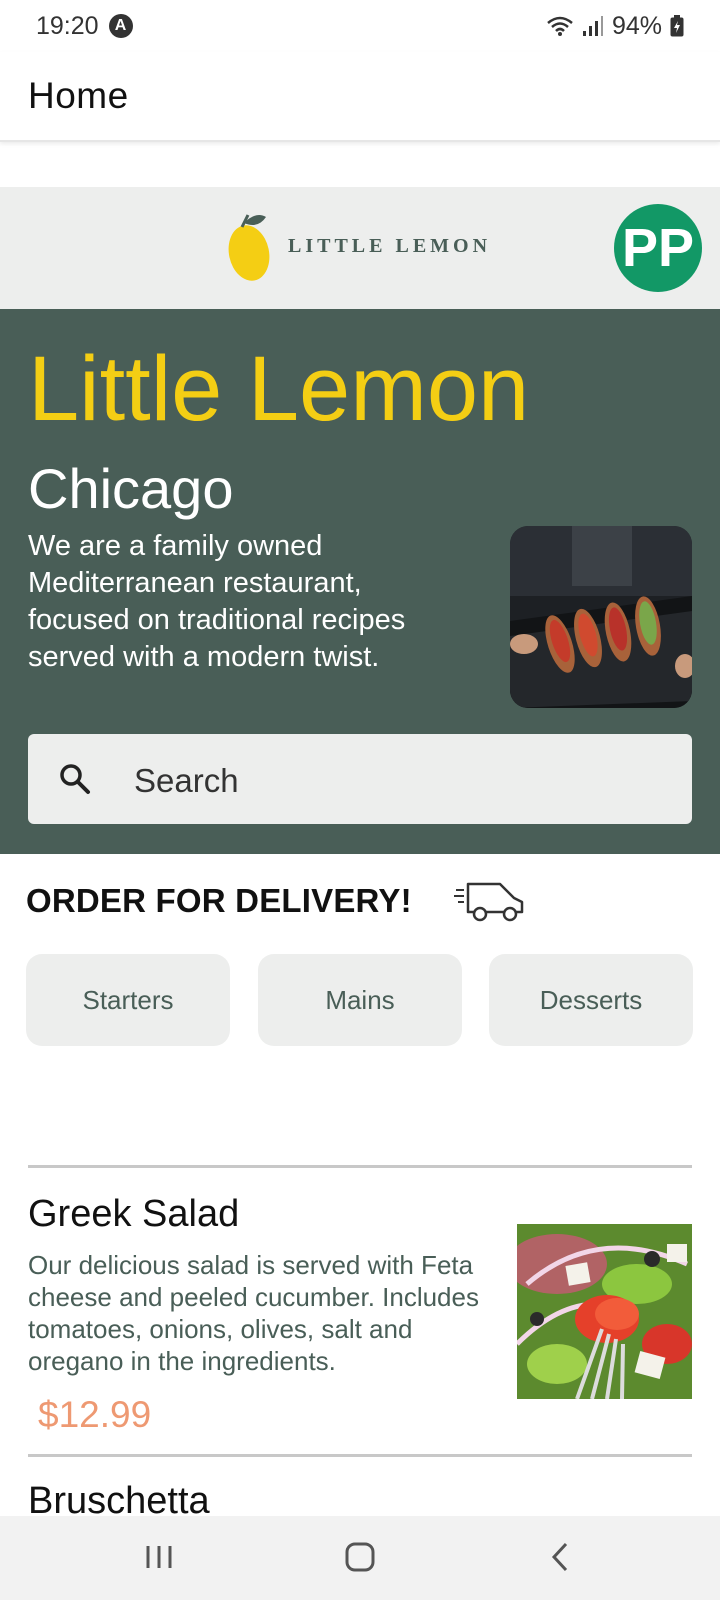 The width and height of the screenshot is (720, 1600). What do you see at coordinates (592, 26) in the screenshot?
I see `signal-icon` at bounding box center [592, 26].